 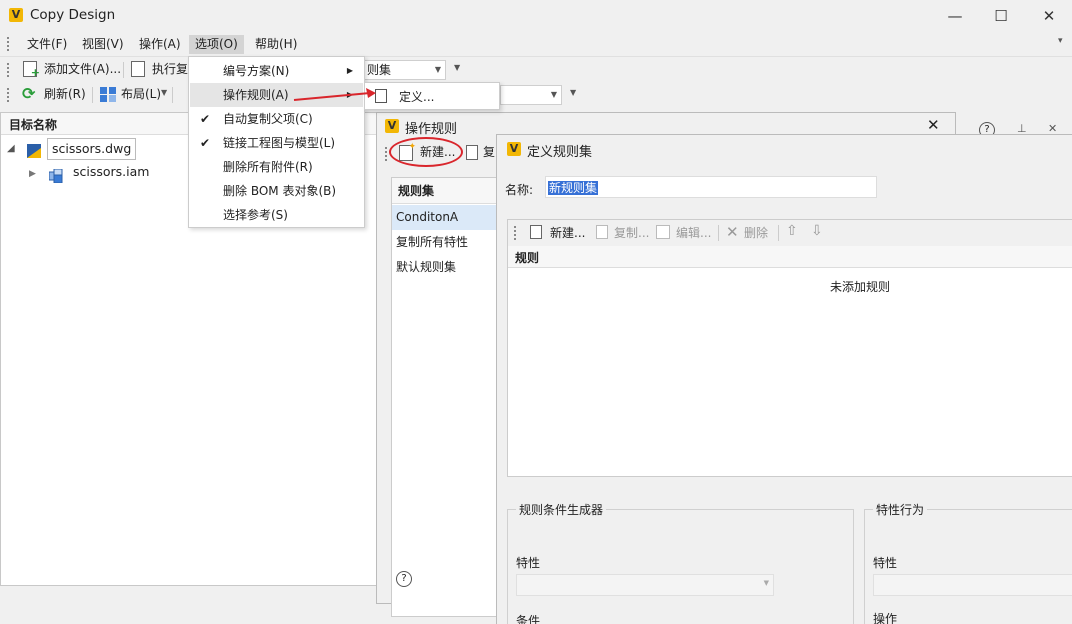 I want to click on menu-item-label: 链接工程图与模型(L), so click(x=279, y=143).